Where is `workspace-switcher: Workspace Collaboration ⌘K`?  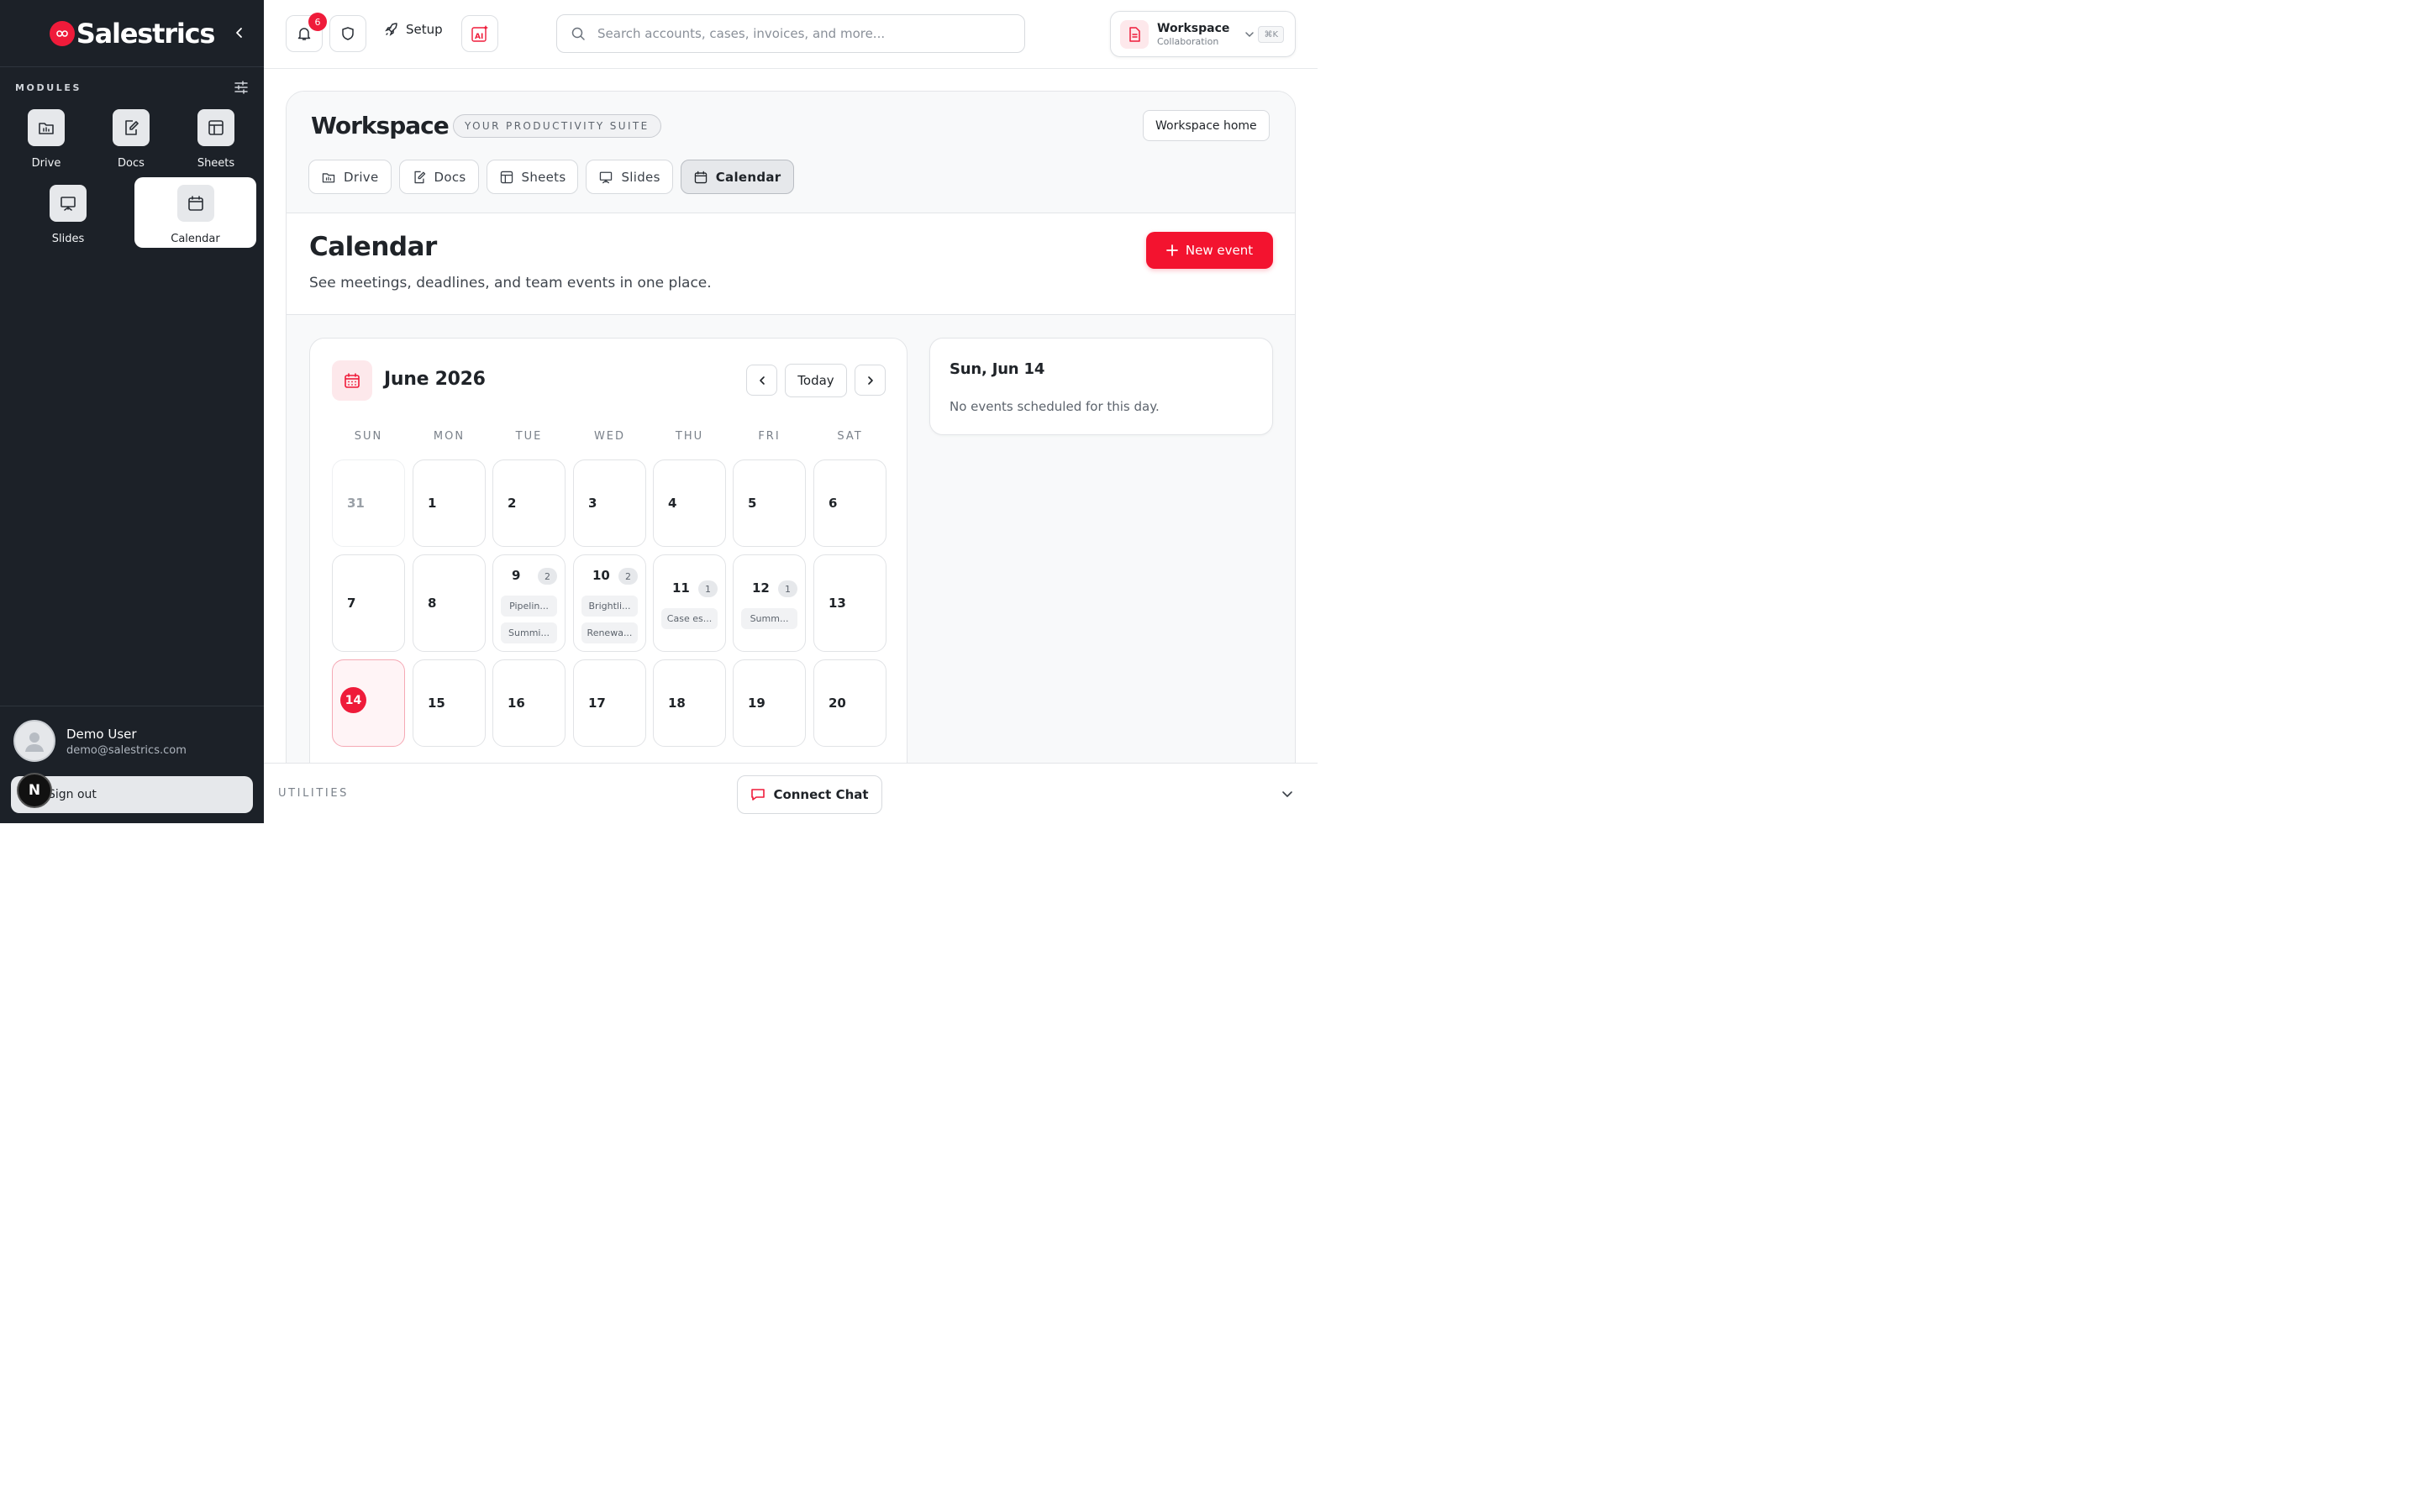
workspace-switcher: Workspace Collaboration ⌘K is located at coordinates (1203, 34).